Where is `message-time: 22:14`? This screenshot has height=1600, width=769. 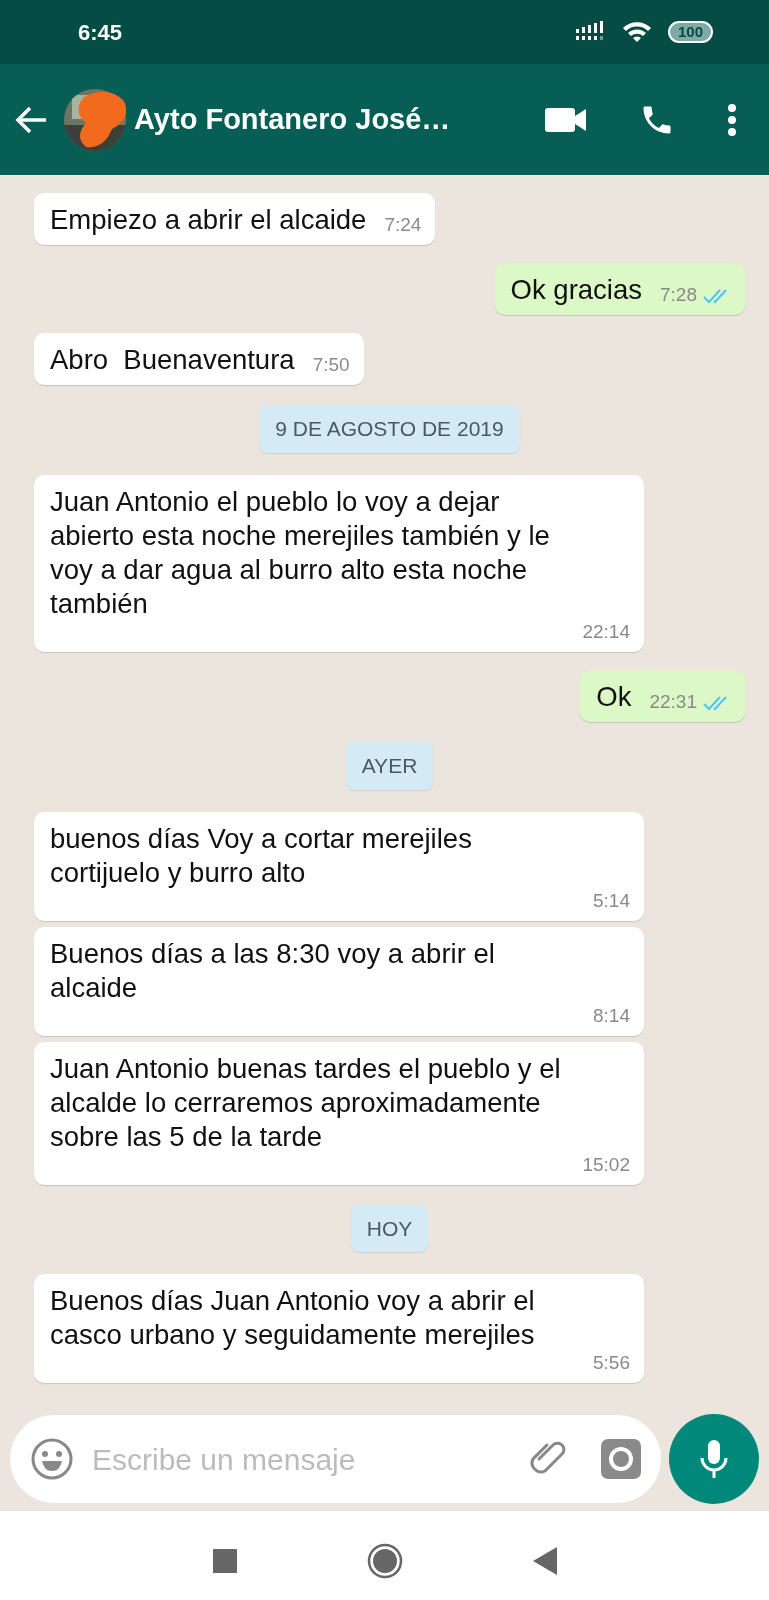 message-time: 22:14 is located at coordinates (606, 632).